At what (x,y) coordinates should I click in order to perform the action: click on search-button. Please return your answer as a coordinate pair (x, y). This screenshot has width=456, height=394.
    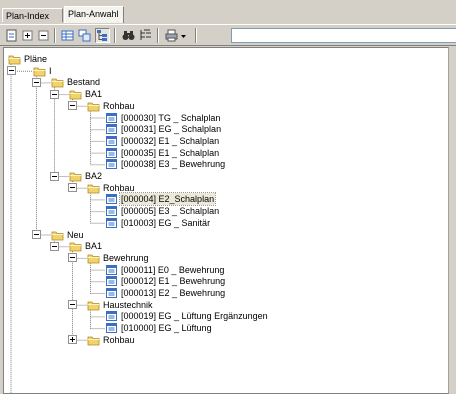
    Looking at the image, I should click on (128, 35).